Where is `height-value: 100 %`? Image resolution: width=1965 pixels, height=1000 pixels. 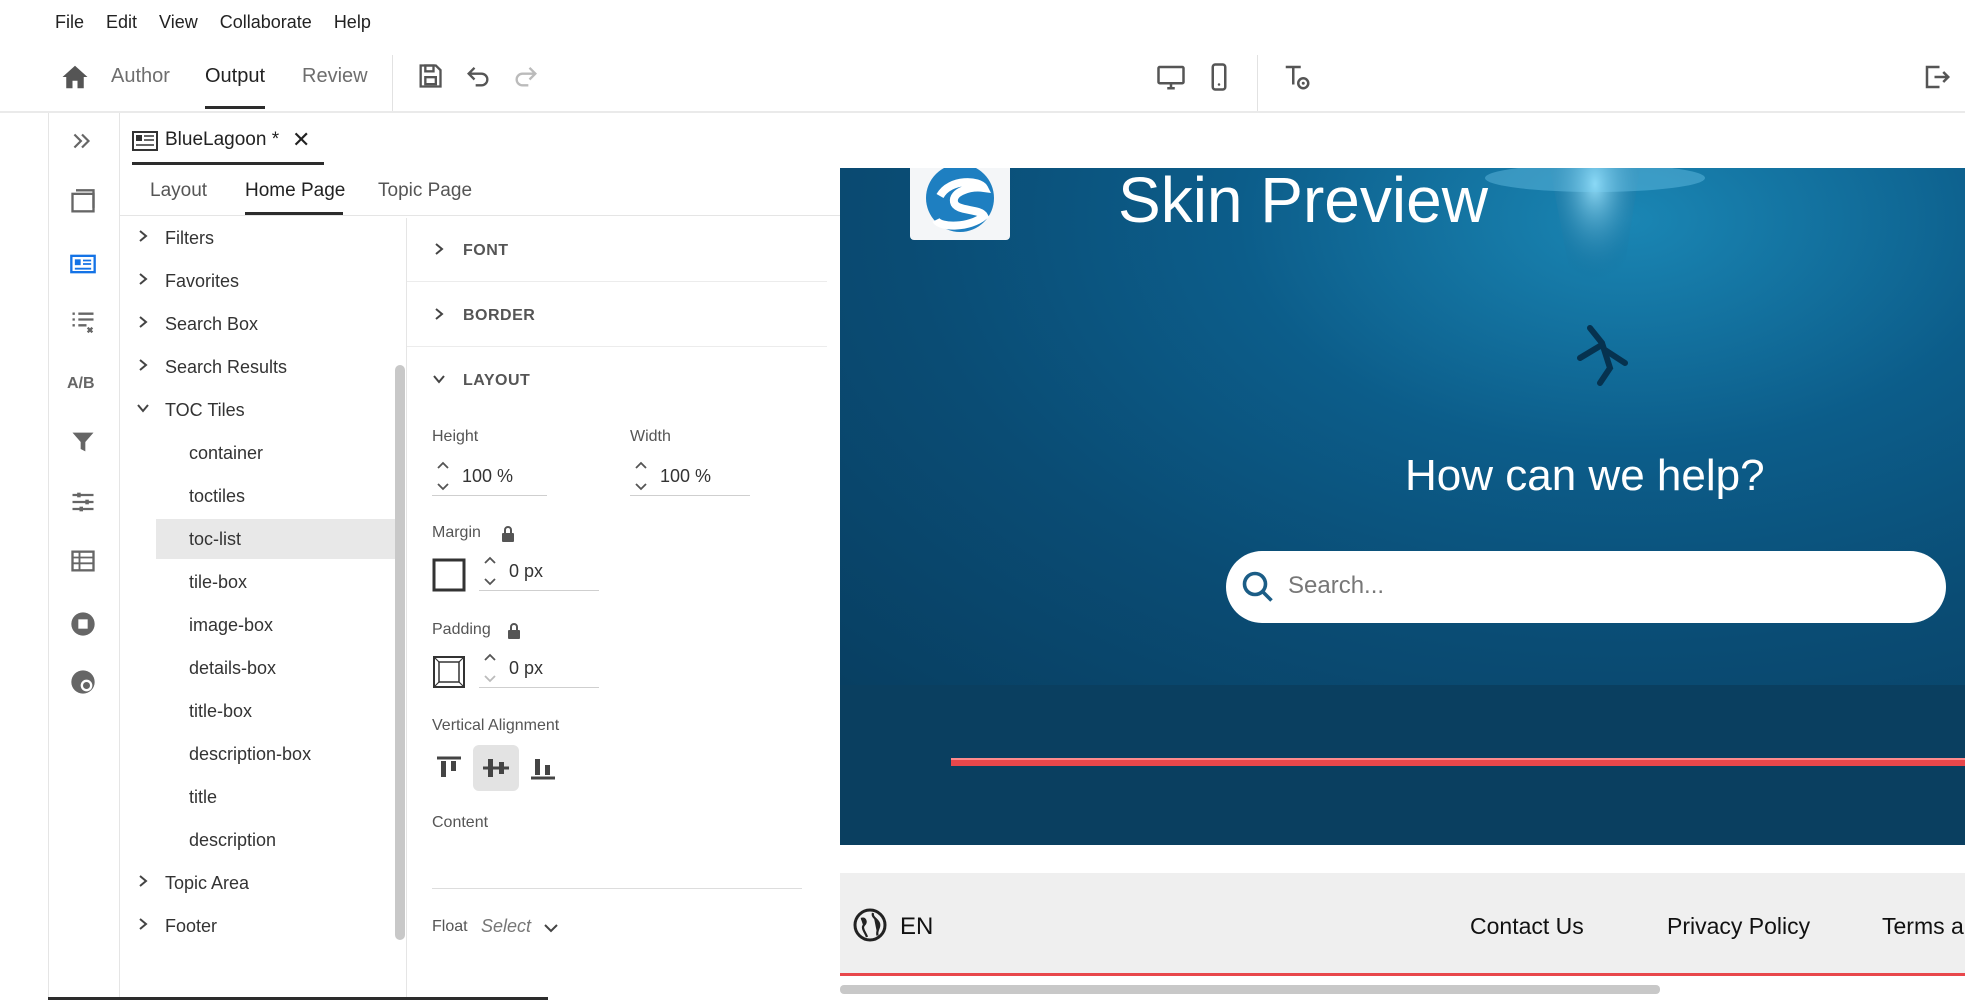 height-value: 100 % is located at coordinates (487, 476).